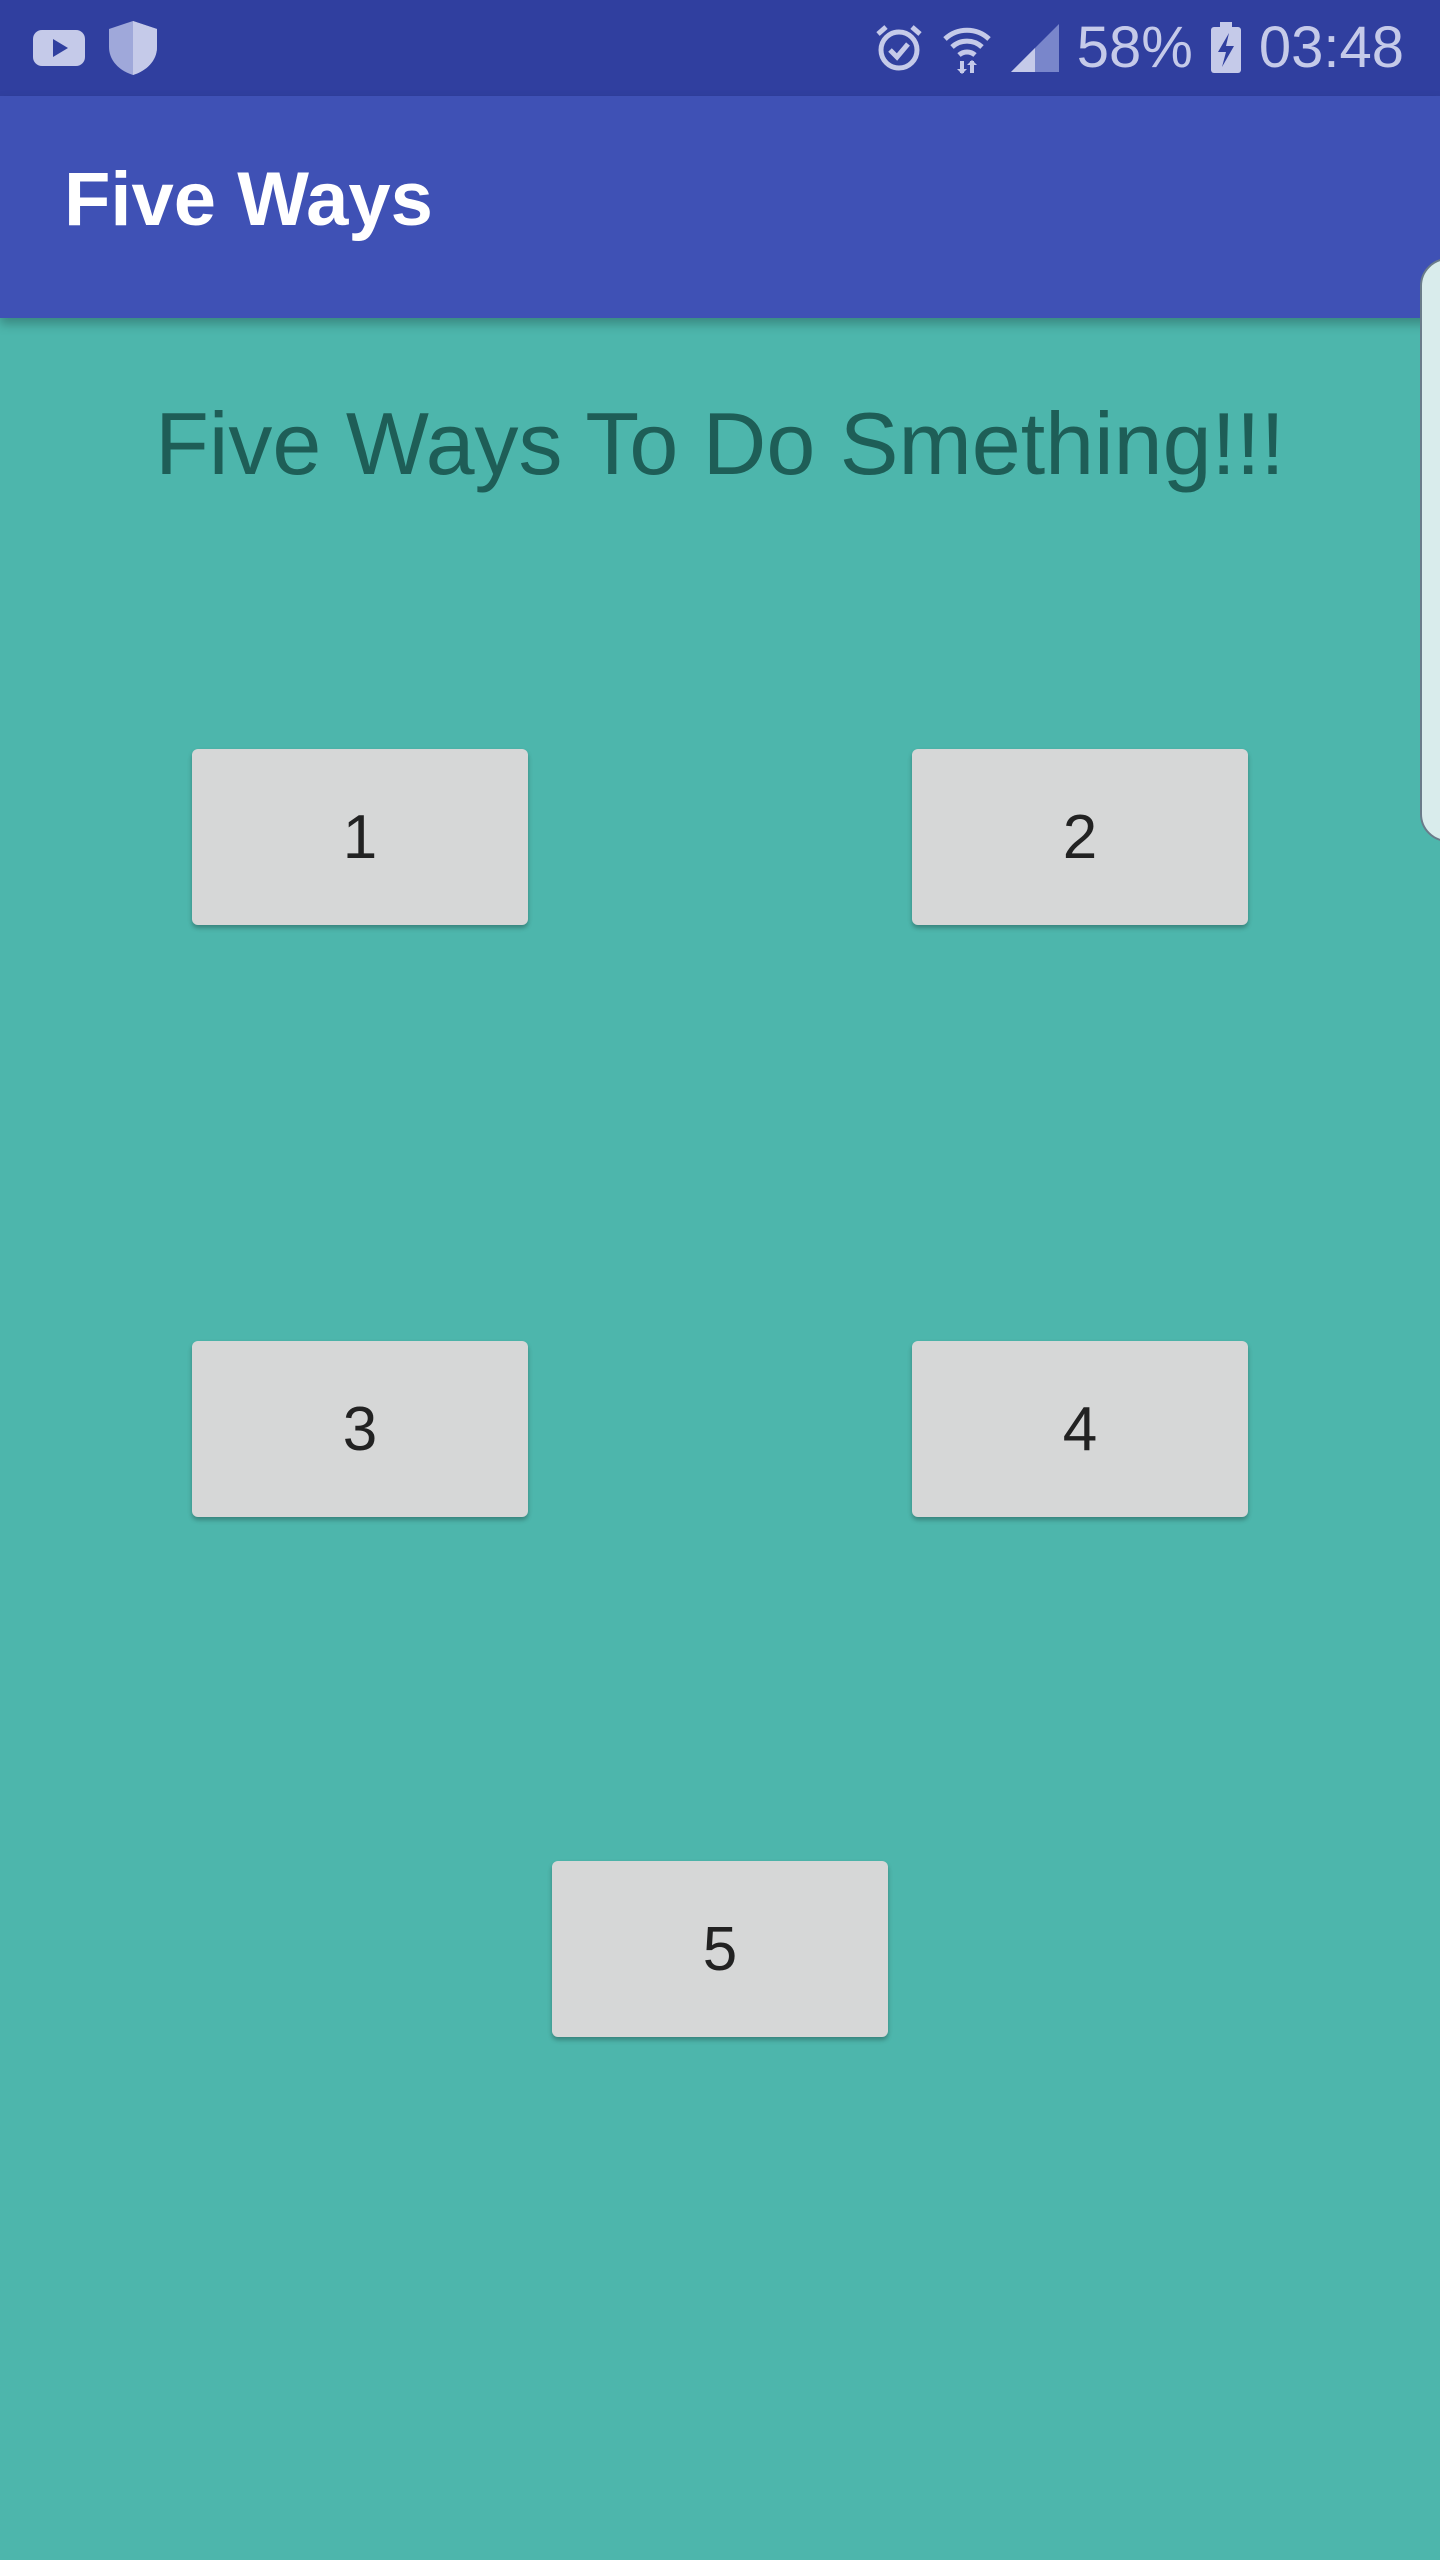 The image size is (1440, 2560). What do you see at coordinates (96, 48) in the screenshot?
I see `status-left-icons` at bounding box center [96, 48].